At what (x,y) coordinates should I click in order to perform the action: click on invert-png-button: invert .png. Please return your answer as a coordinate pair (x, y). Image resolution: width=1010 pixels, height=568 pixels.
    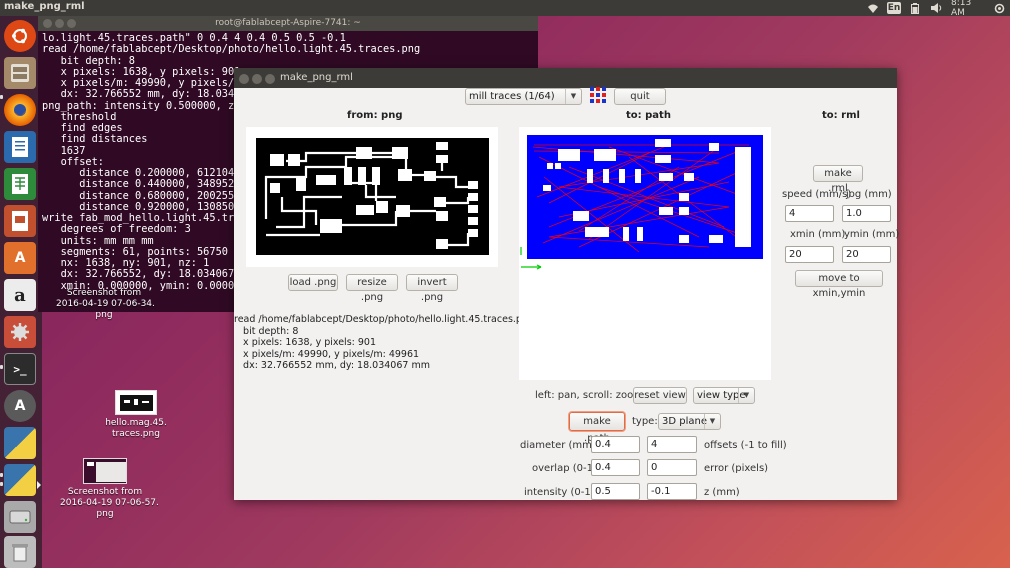
    Looking at the image, I should click on (432, 288).